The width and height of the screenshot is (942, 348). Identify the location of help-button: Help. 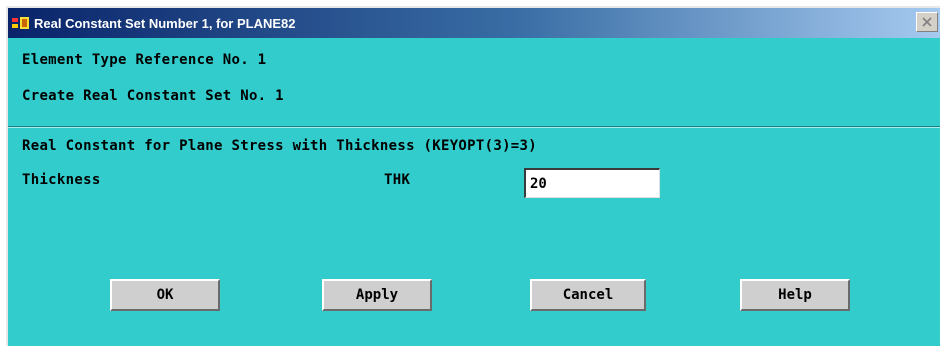
(795, 295).